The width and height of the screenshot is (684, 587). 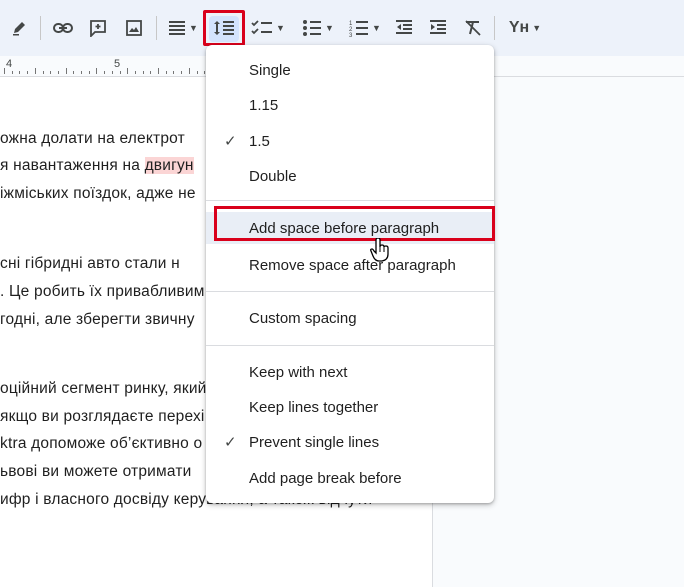 I want to click on menu-item-label: Keep lines together, so click(x=314, y=407).